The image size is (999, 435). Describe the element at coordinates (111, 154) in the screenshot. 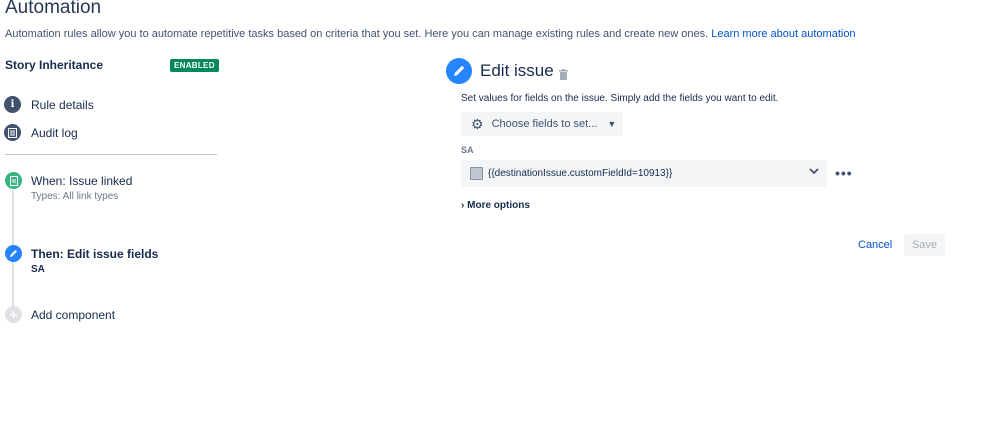

I see `divider` at that location.